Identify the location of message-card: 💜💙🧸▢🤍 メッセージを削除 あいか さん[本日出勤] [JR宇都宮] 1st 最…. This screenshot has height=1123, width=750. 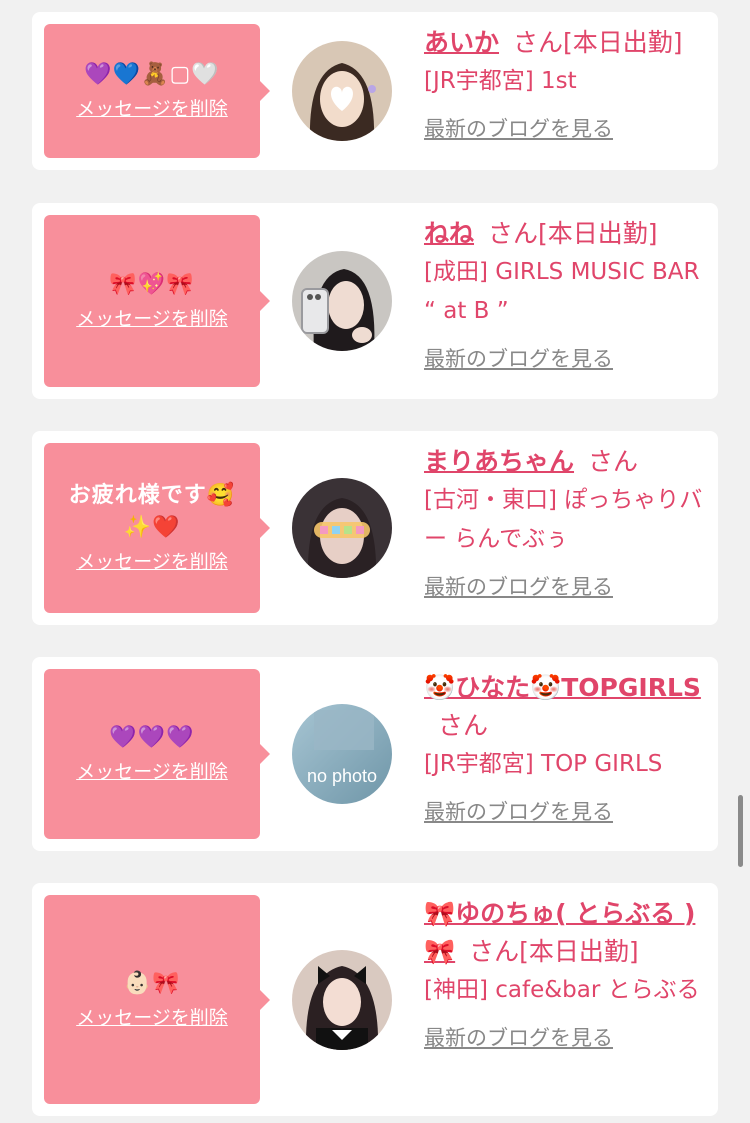
(375, 91).